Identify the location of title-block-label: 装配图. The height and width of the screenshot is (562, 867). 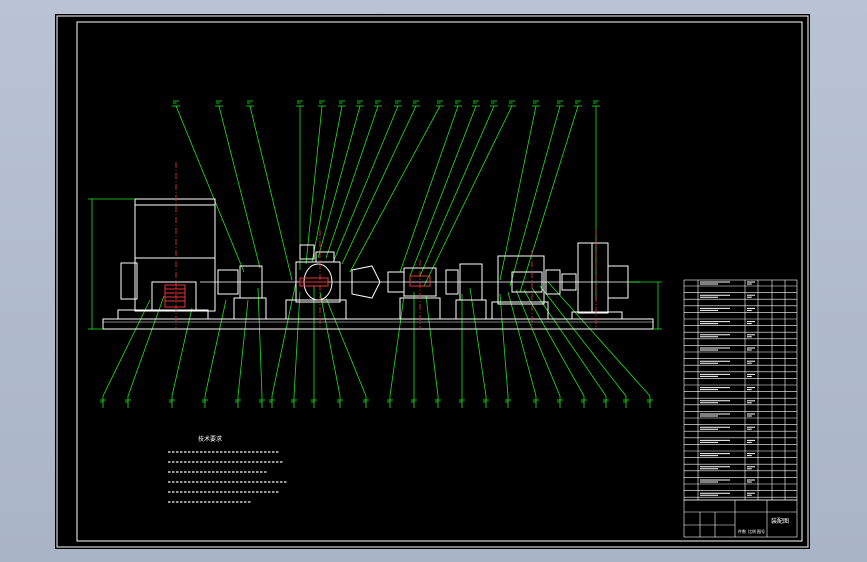
(780, 521).